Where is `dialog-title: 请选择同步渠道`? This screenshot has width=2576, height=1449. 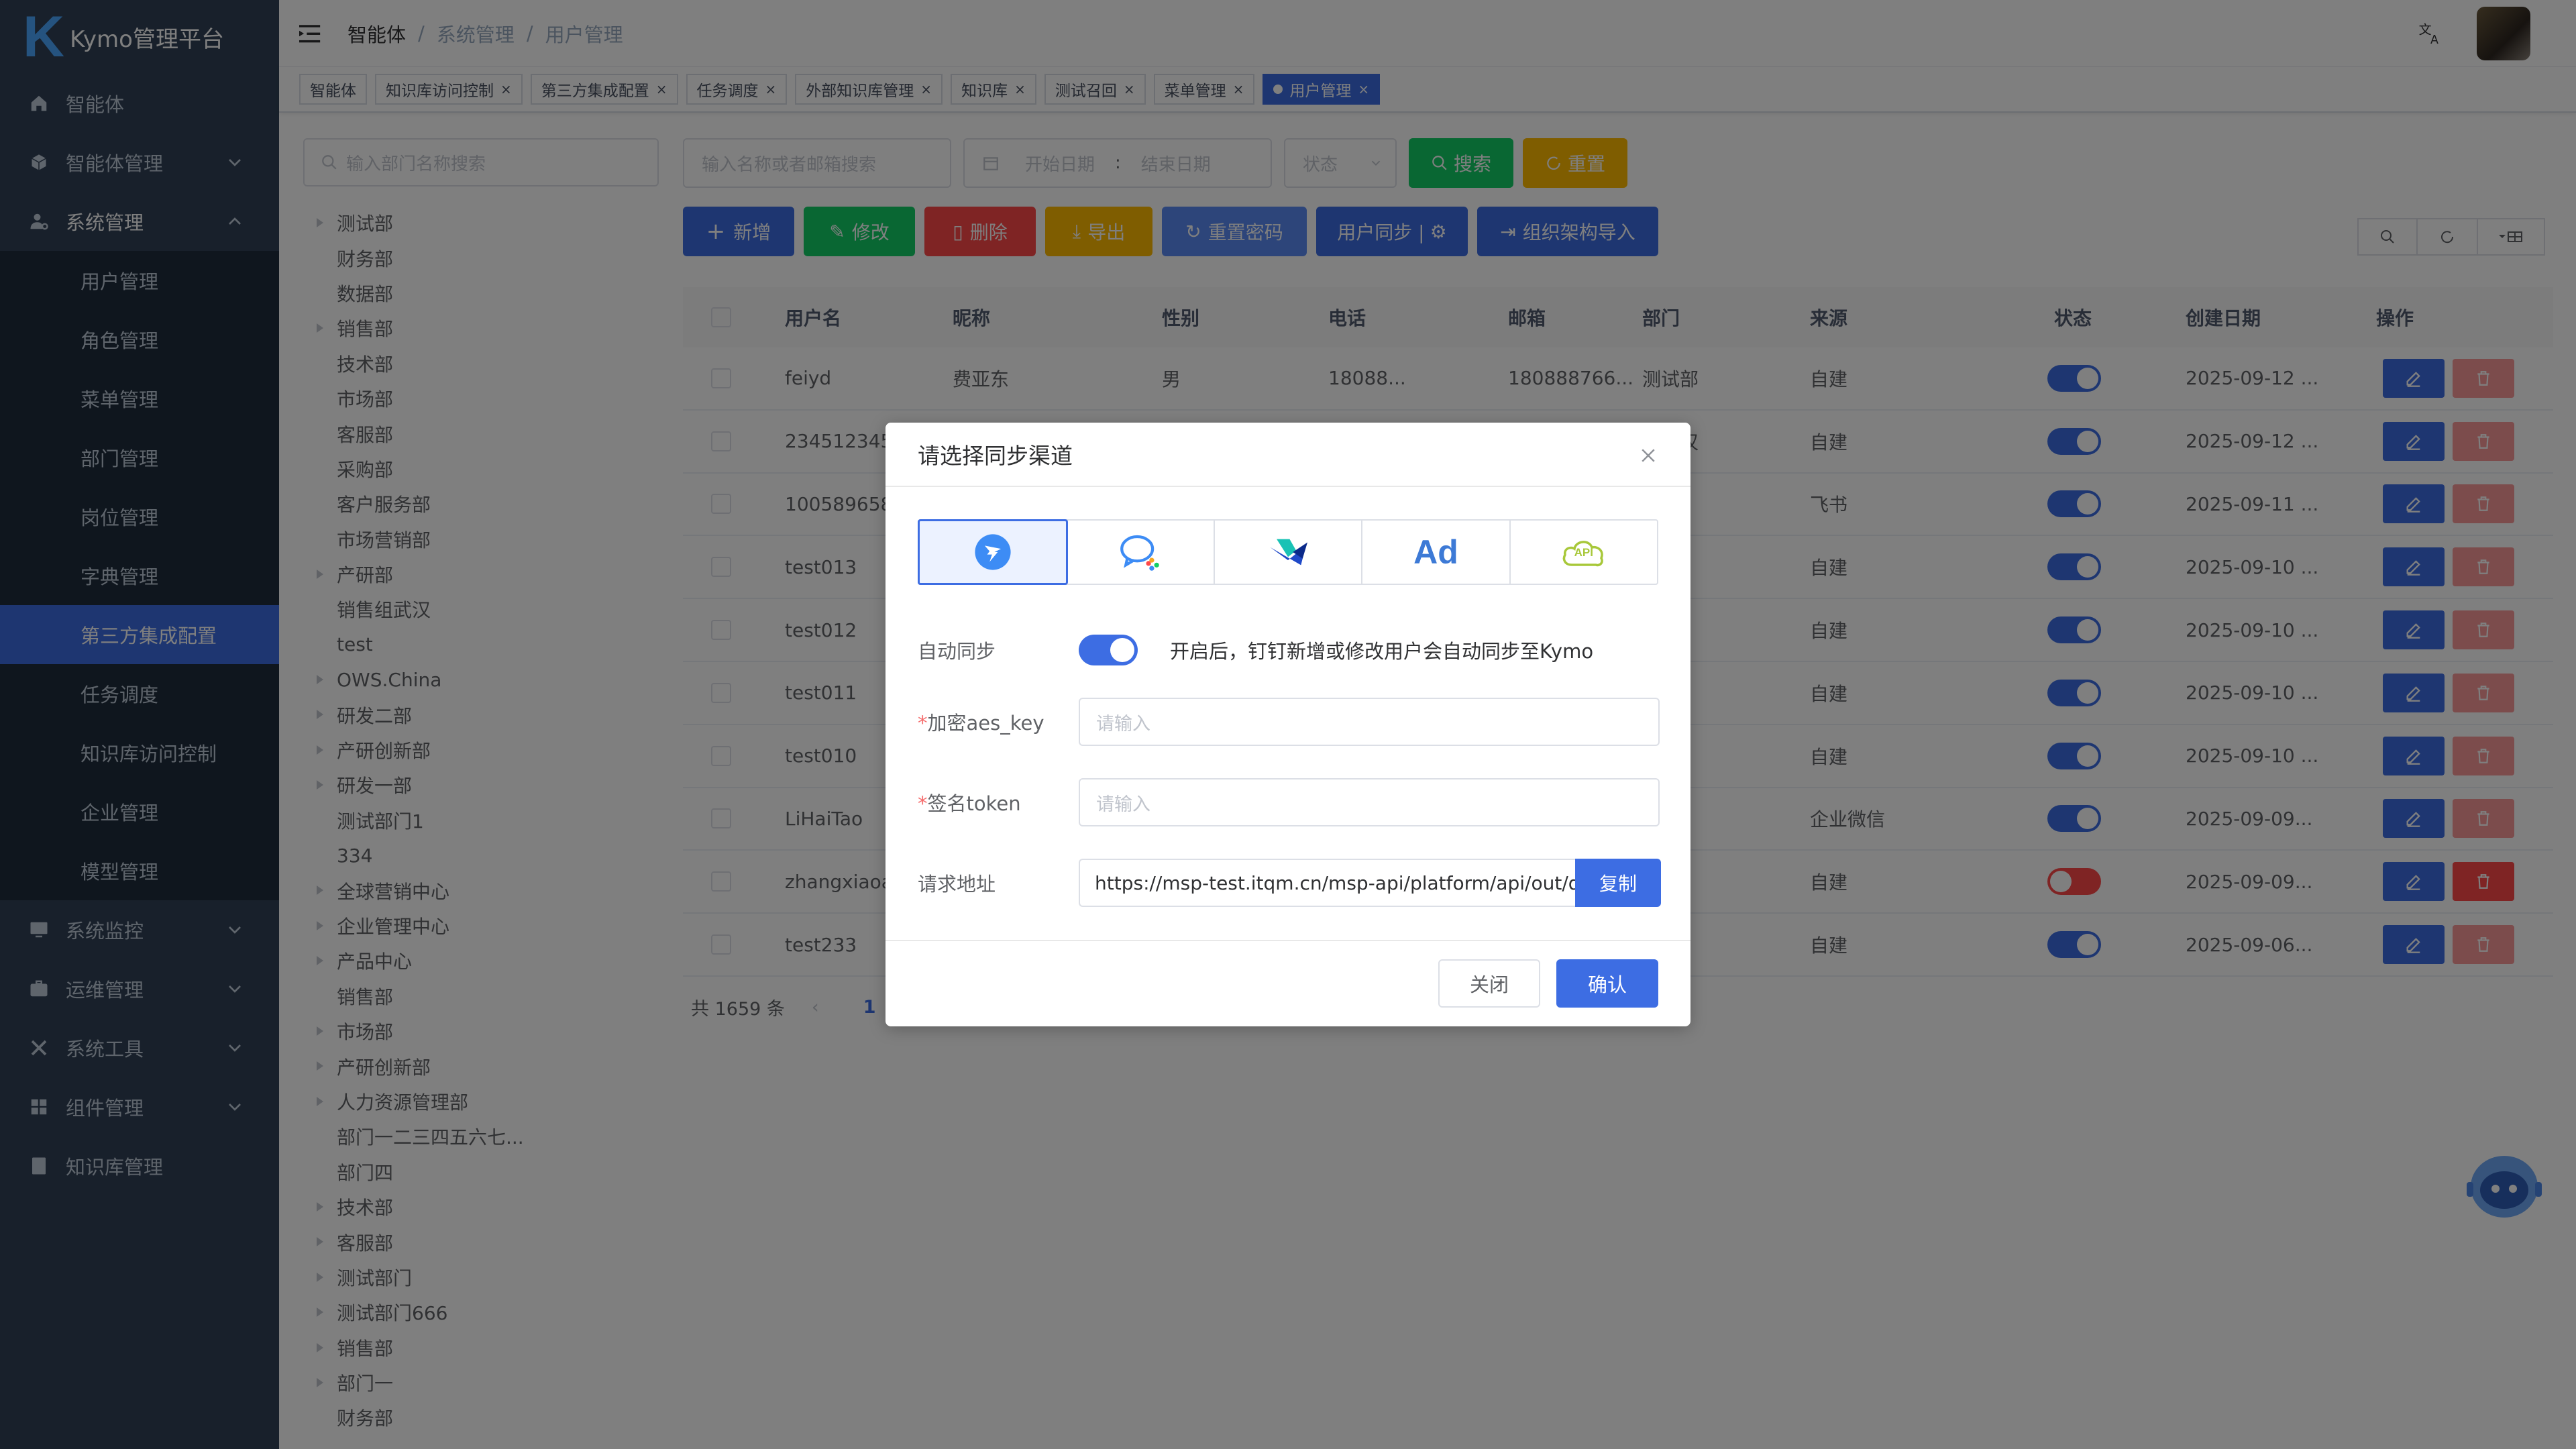 dialog-title: 请选择同步渠道 is located at coordinates (995, 456).